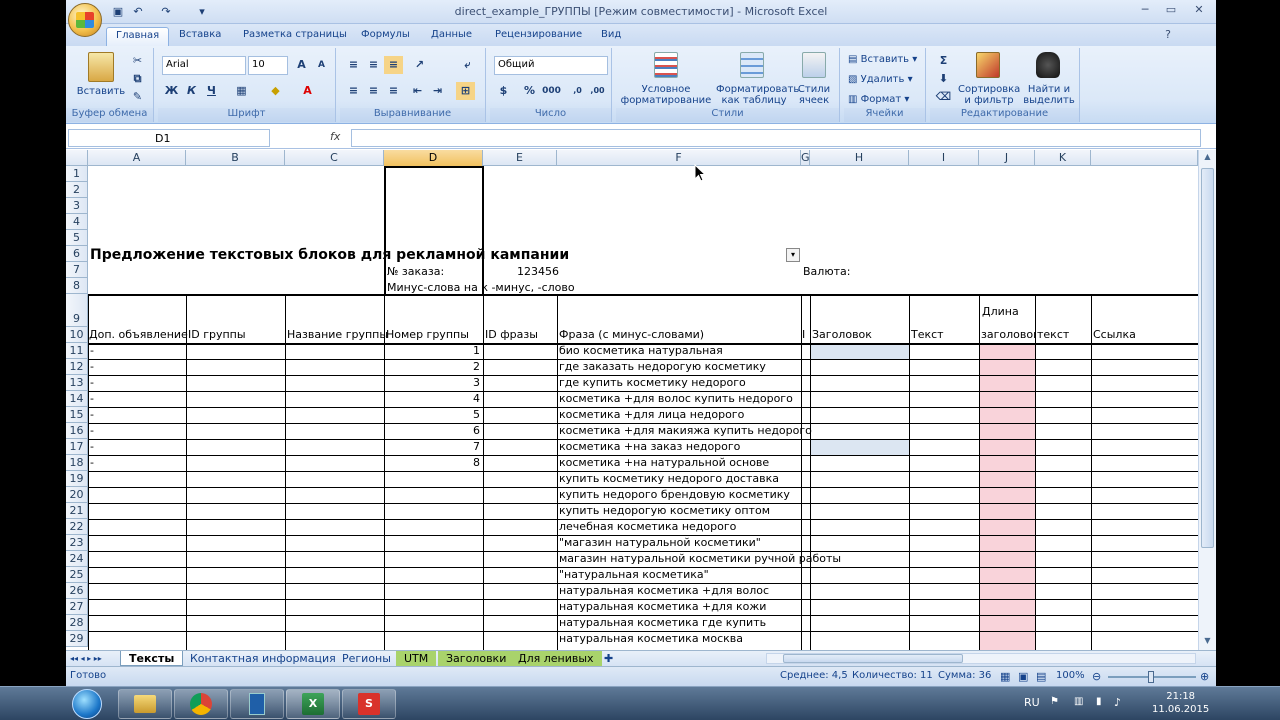  I want to click on tray-volume-icon: ♪, so click(1117, 702).